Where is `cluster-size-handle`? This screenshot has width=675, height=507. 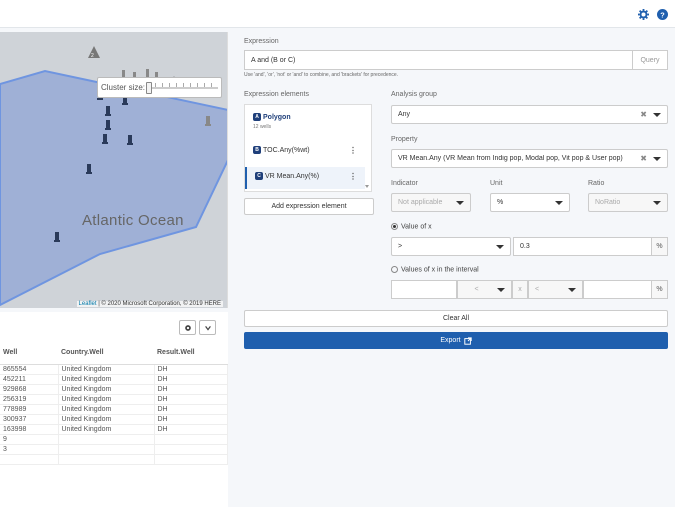
cluster-size-handle is located at coordinates (149, 87).